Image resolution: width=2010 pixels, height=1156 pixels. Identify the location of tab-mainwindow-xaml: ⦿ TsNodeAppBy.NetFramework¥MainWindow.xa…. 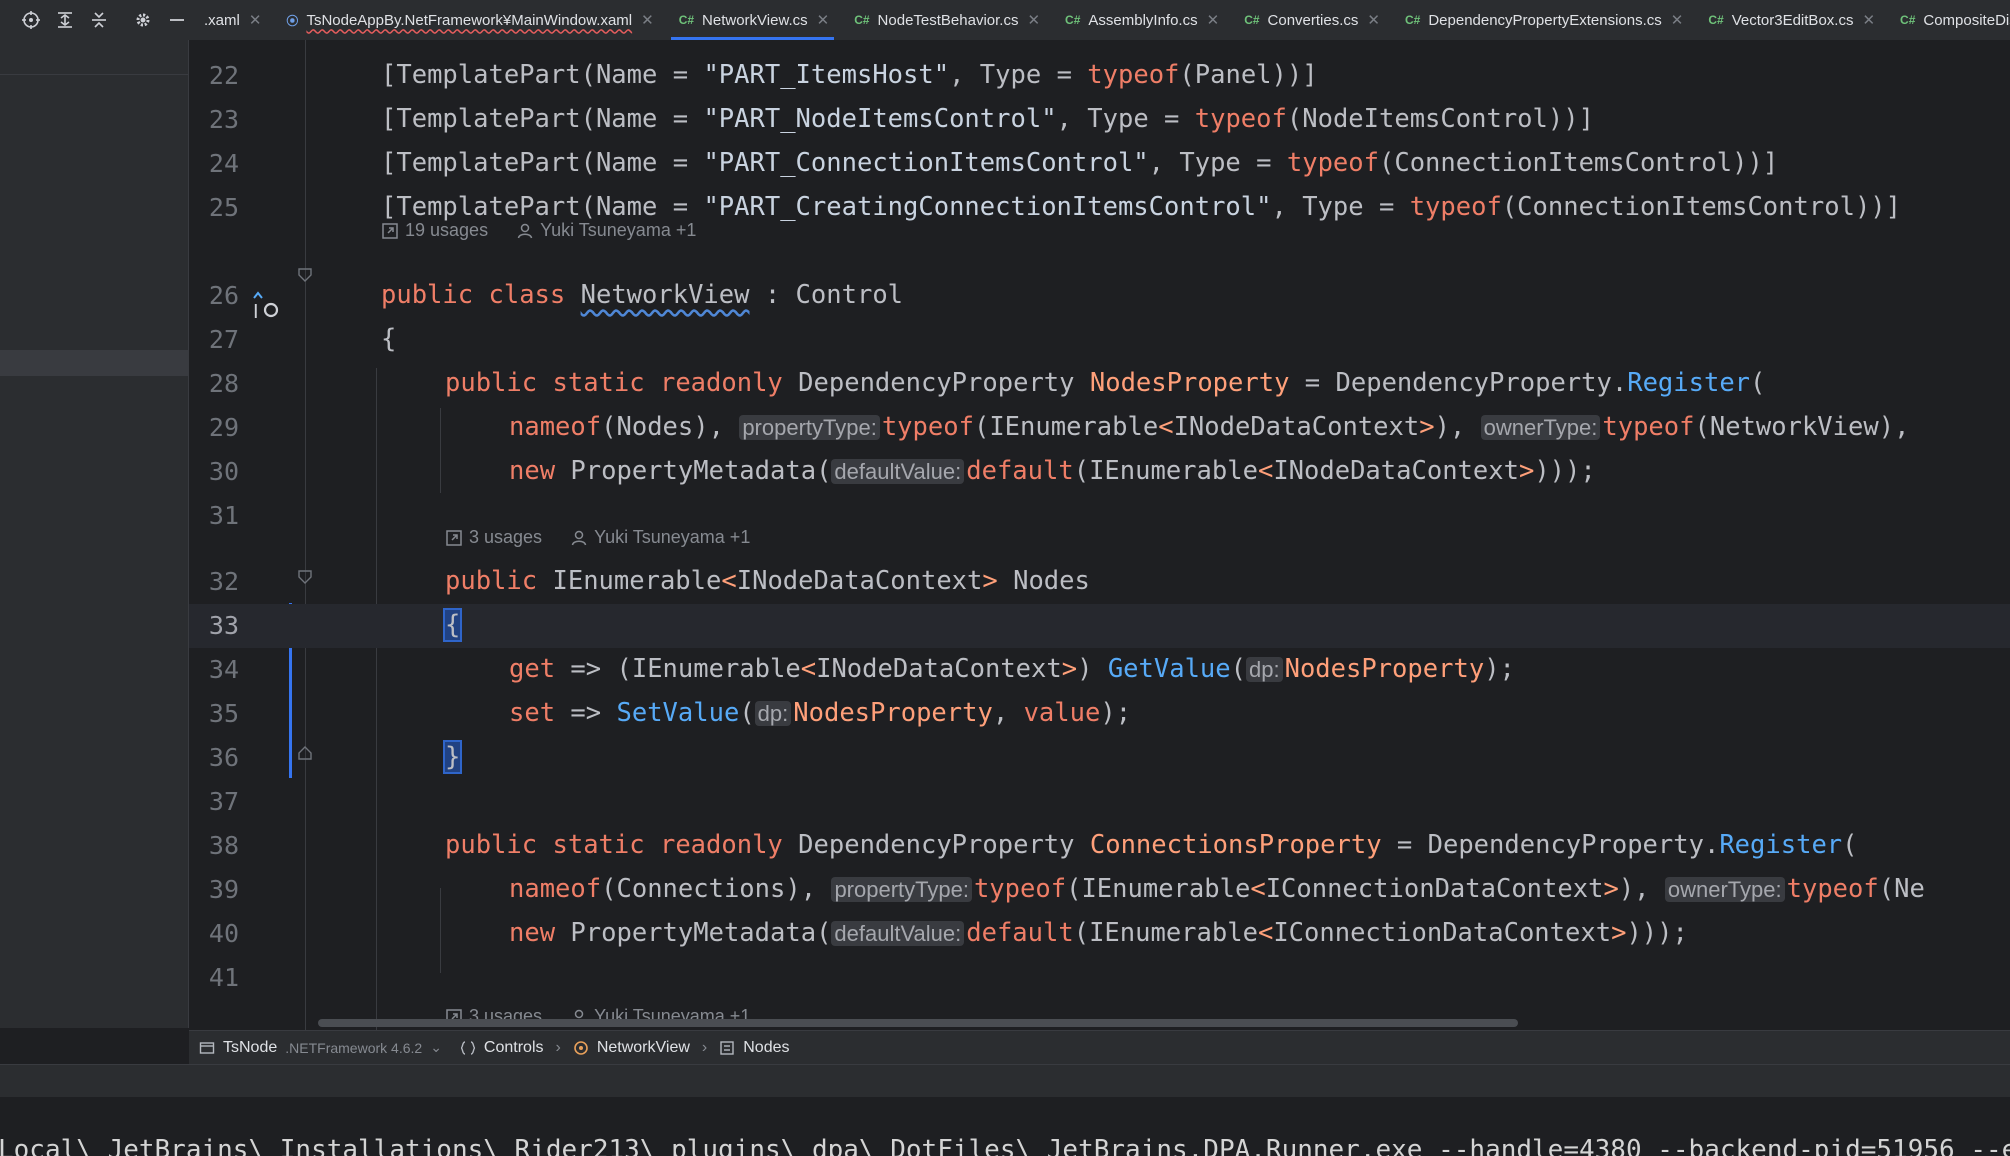
(468, 20).